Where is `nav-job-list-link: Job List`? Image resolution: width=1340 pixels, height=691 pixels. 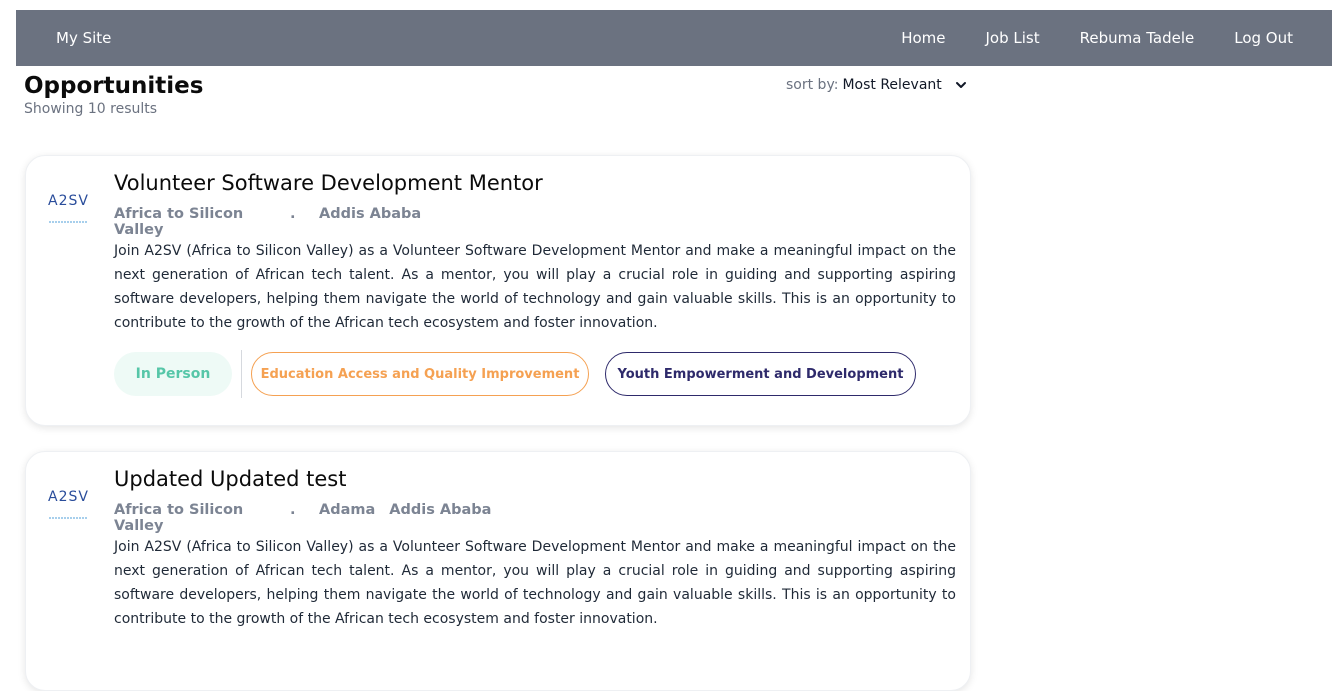 nav-job-list-link: Job List is located at coordinates (1013, 38).